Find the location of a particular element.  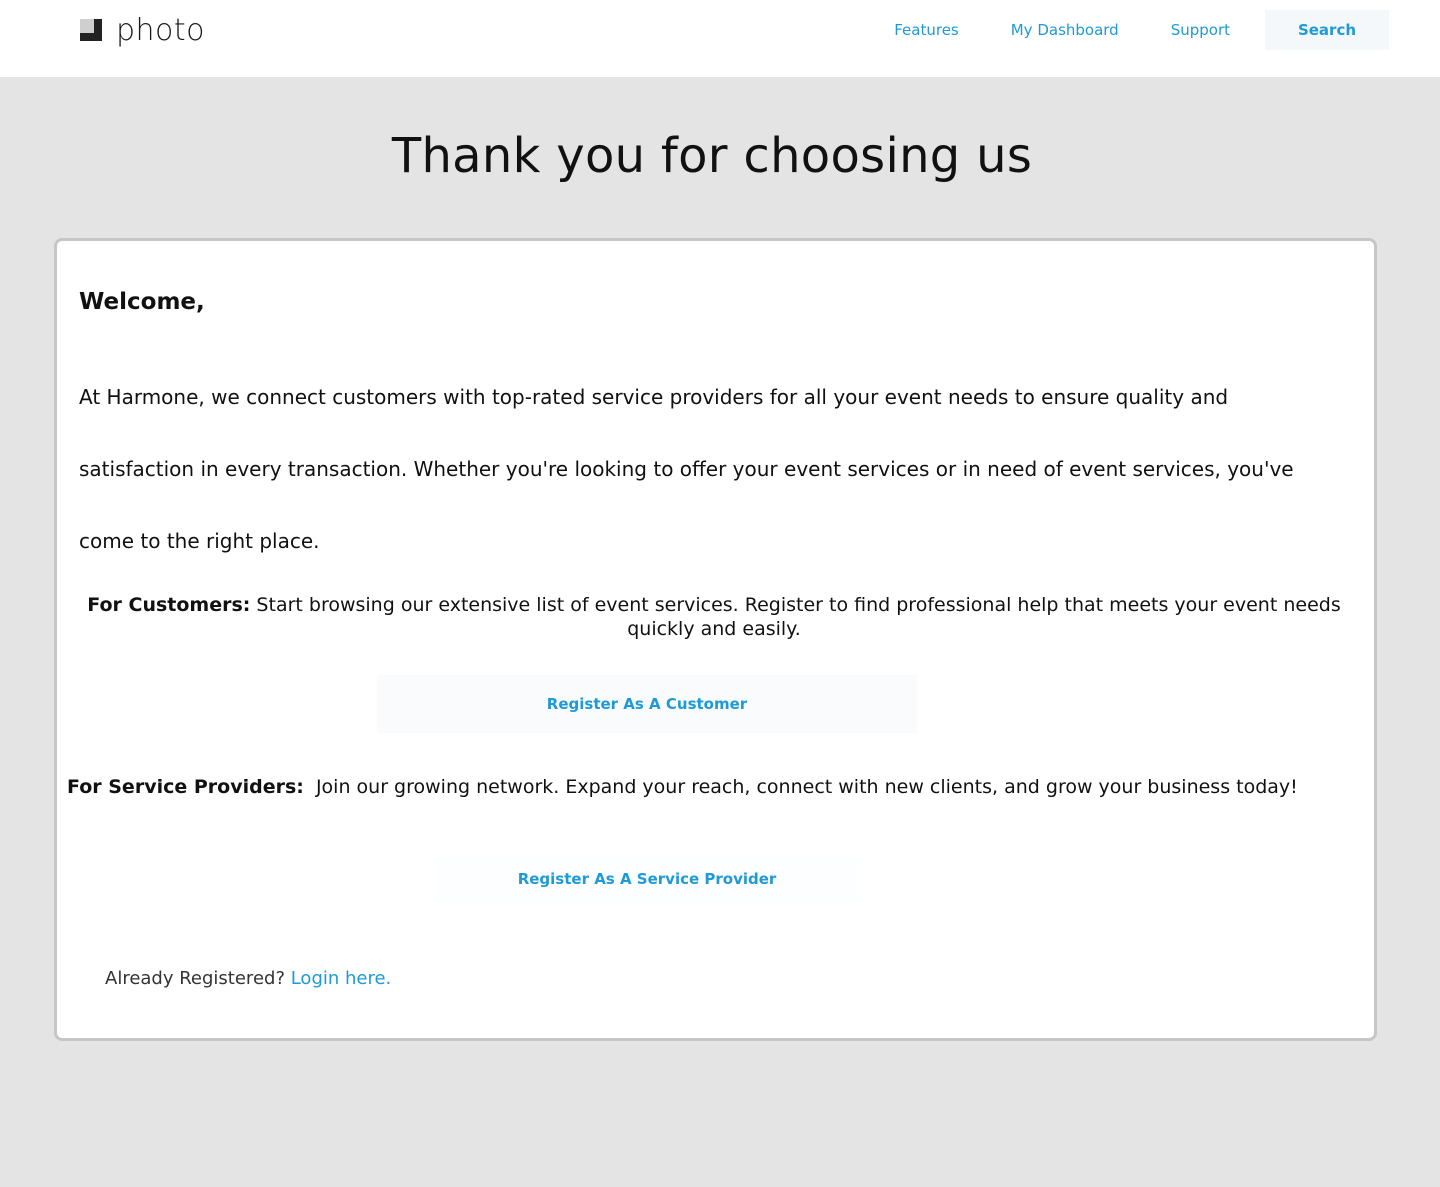

nav-my-dashboard: My Dashboard is located at coordinates (1065, 30).